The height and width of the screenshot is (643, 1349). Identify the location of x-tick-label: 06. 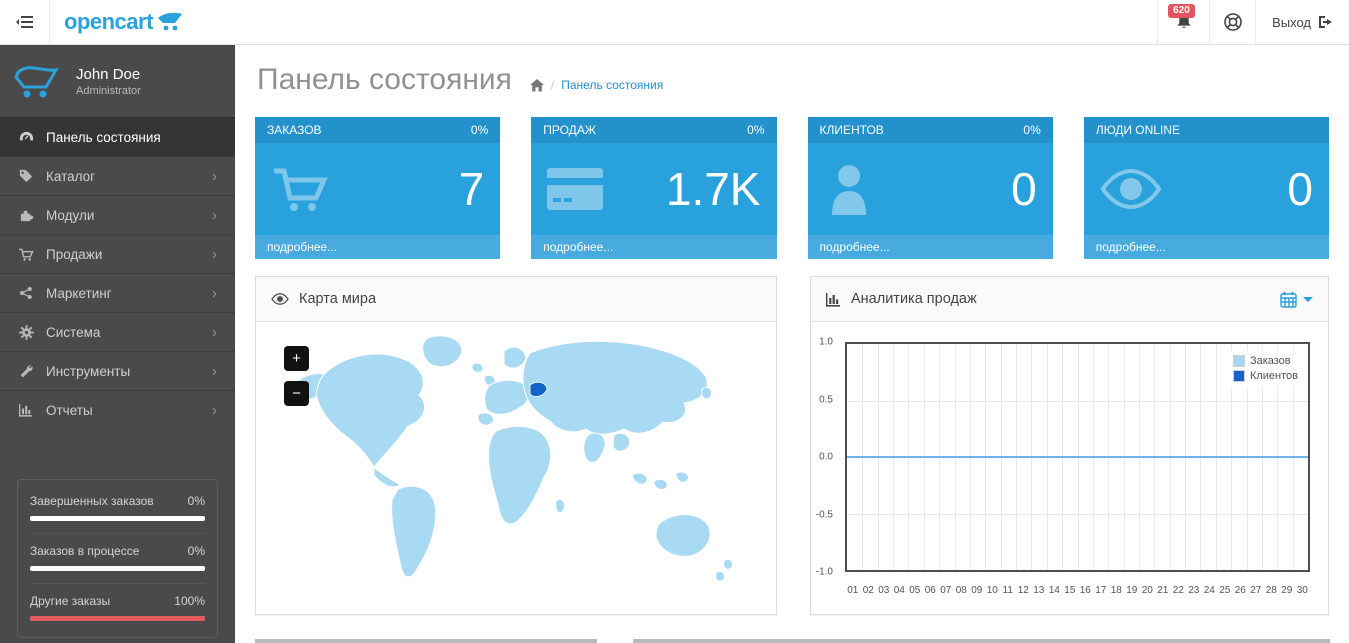
(930, 590).